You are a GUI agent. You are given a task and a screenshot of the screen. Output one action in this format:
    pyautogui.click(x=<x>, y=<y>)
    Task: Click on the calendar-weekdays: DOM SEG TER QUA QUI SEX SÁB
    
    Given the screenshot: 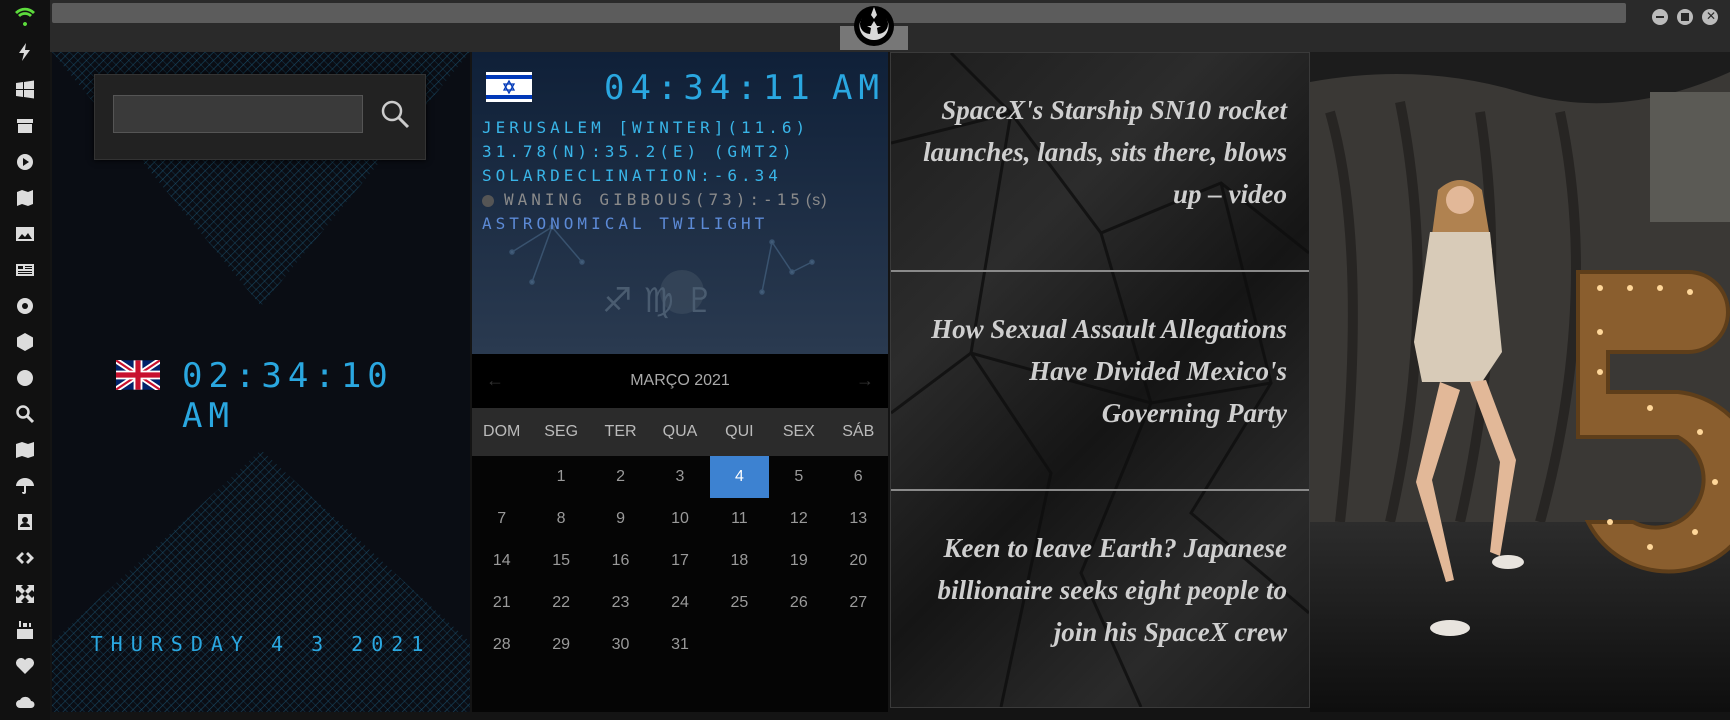 What is the action you would take?
    pyautogui.click(x=680, y=432)
    